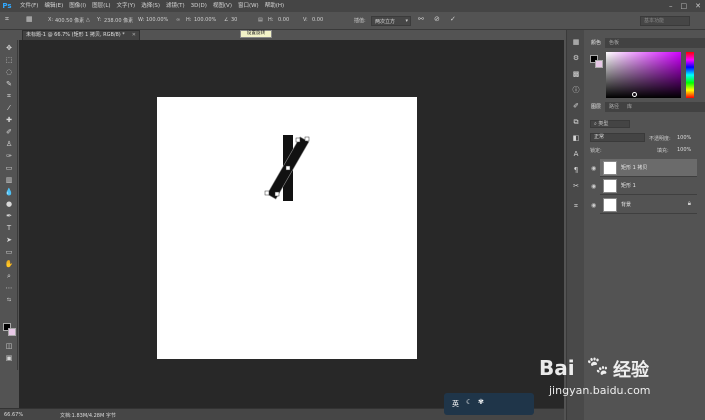 This screenshot has width=705, height=420. Describe the element at coordinates (576, 138) in the screenshot. I see `swatch-panel-icon: ◧` at that location.